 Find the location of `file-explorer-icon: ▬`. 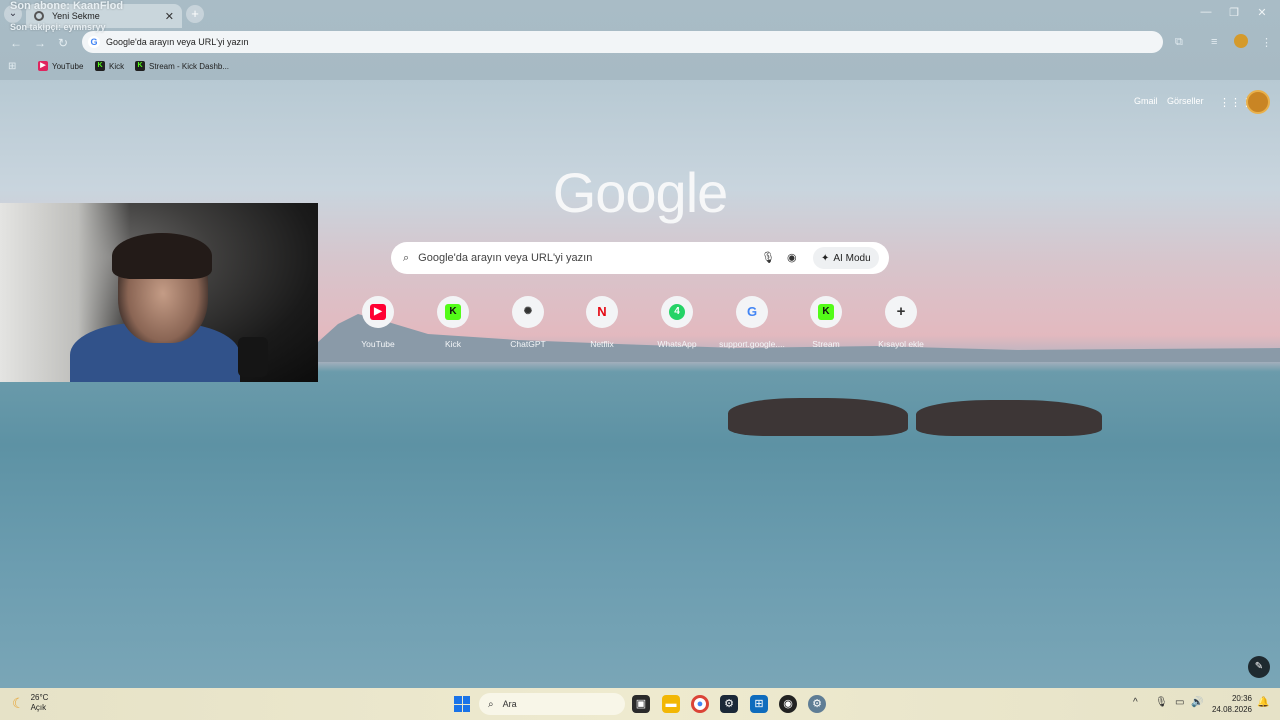

file-explorer-icon: ▬ is located at coordinates (671, 704).